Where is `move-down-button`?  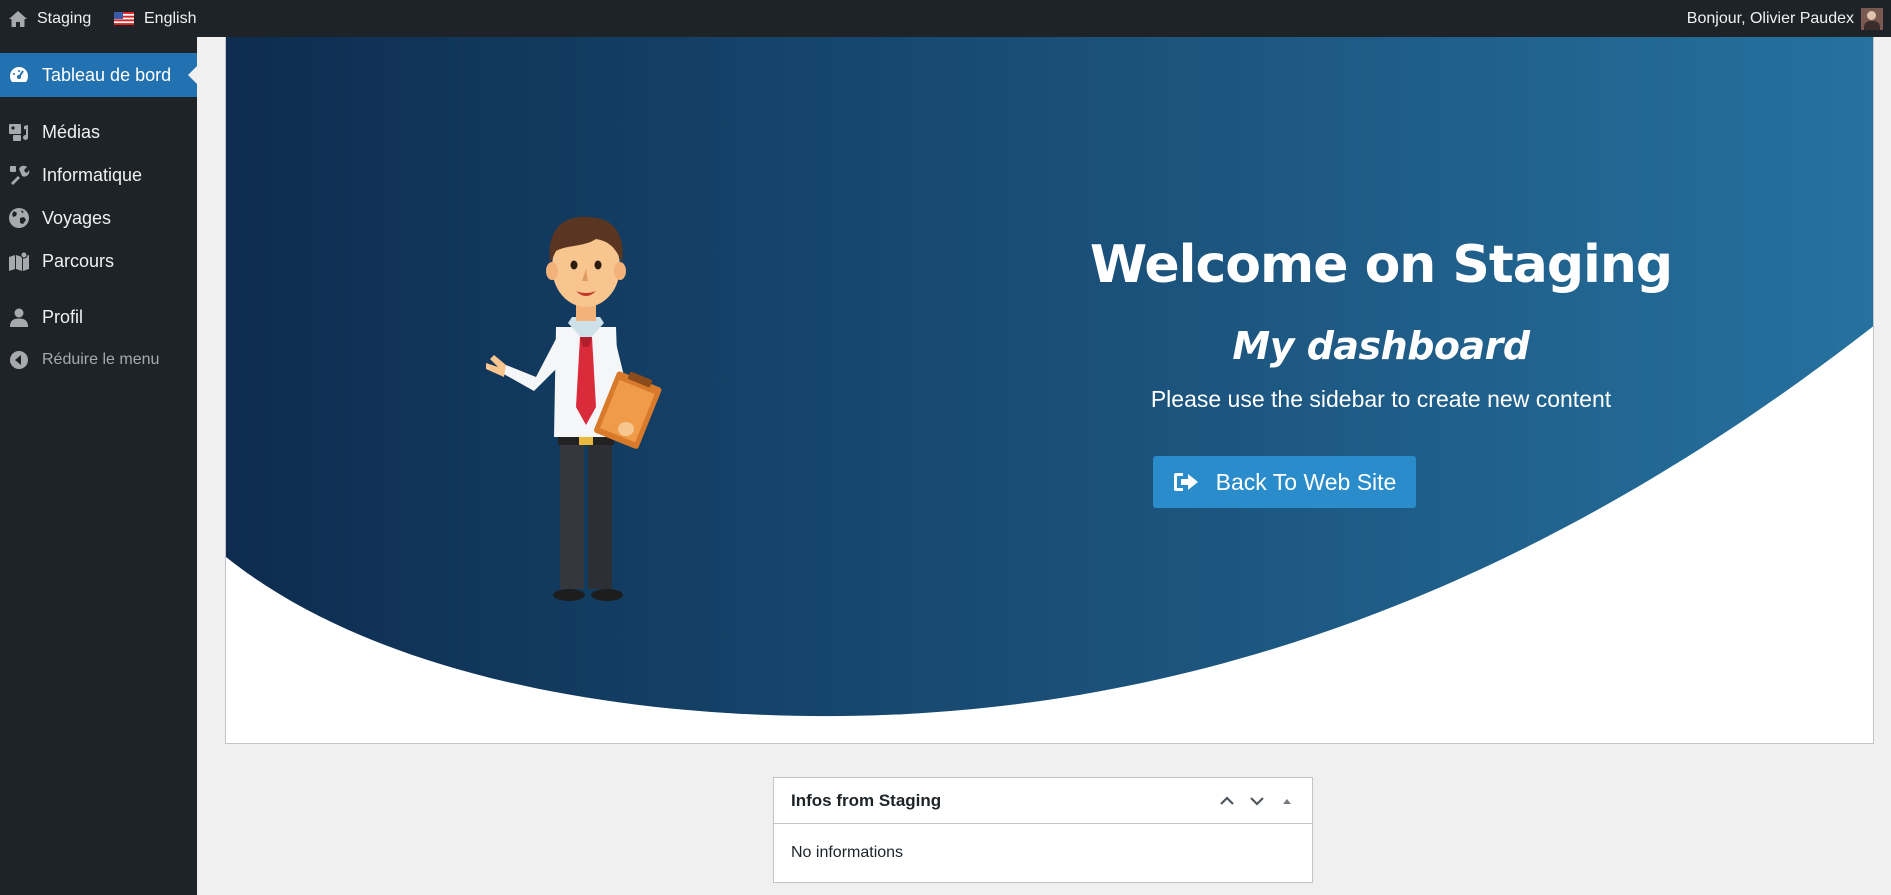
move-down-button is located at coordinates (1257, 801).